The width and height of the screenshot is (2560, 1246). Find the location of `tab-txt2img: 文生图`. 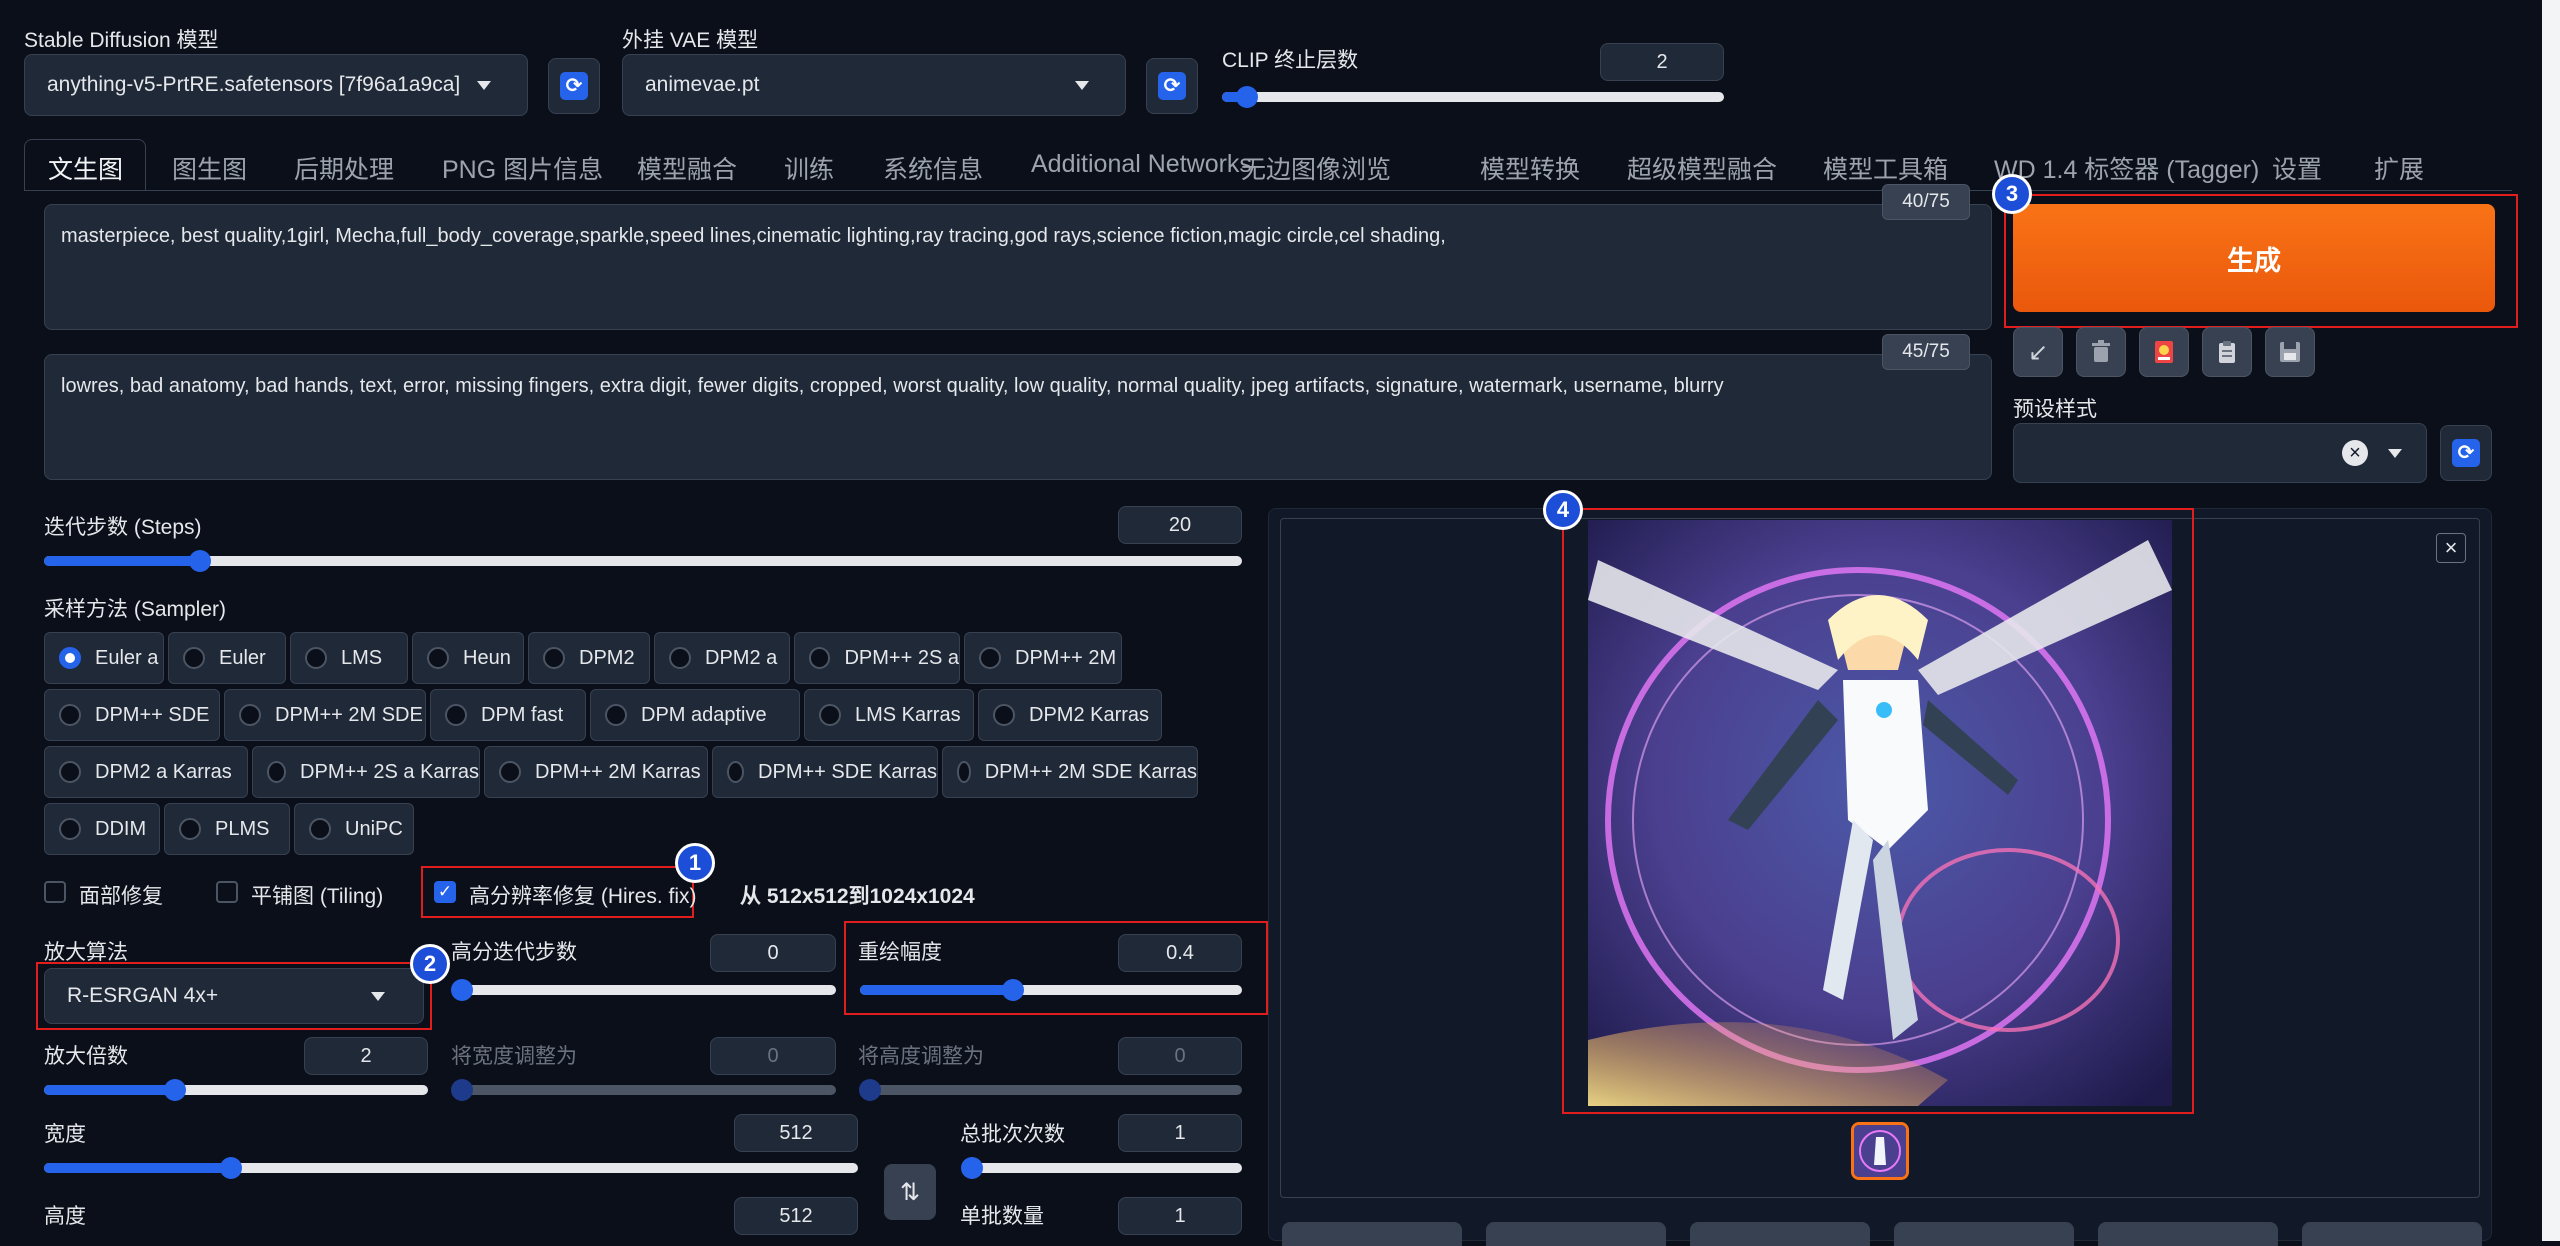

tab-txt2img: 文生图 is located at coordinates (85, 168).